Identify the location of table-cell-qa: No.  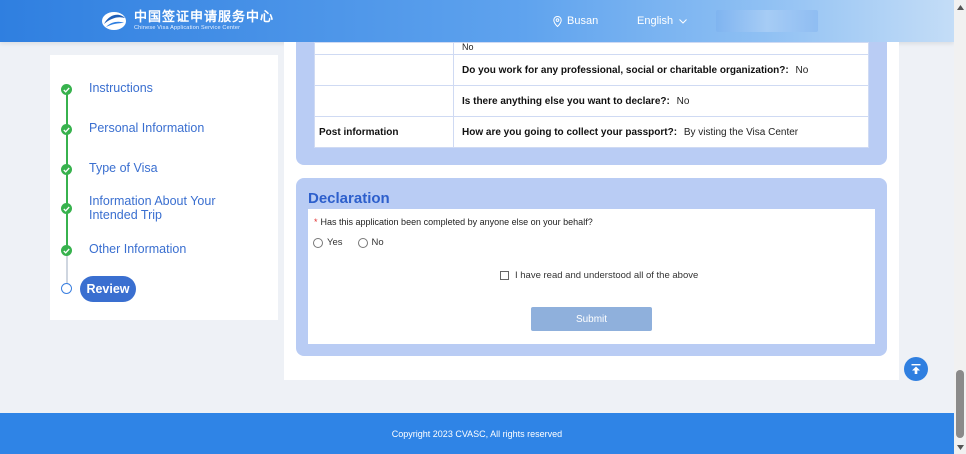
(661, 48).